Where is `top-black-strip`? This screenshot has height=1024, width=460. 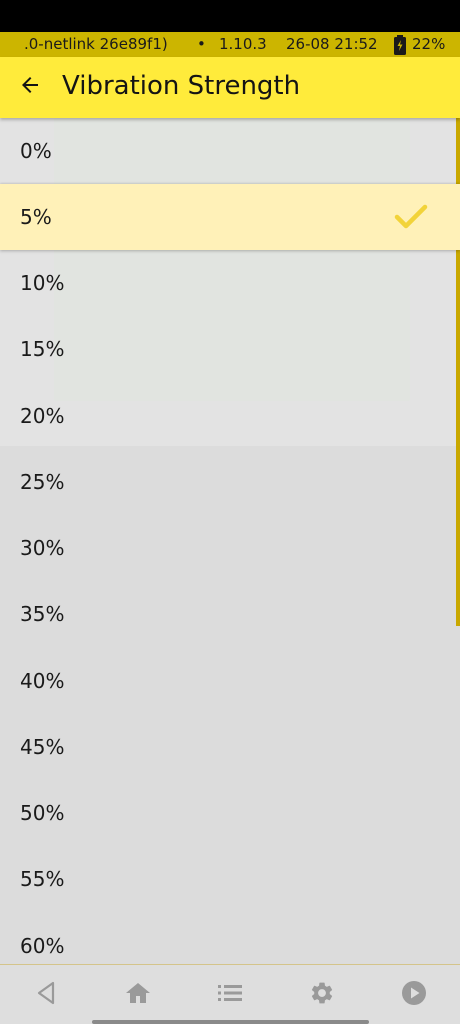
top-black-strip is located at coordinates (230, 16).